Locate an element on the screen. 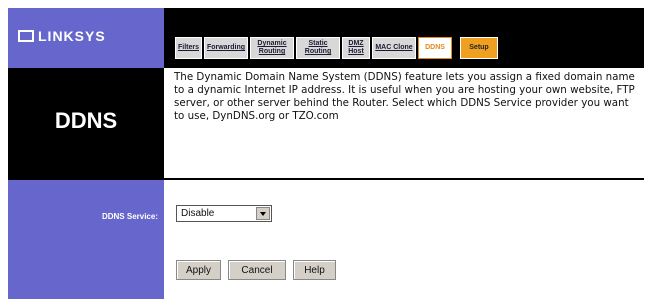  tab-setup: Setup is located at coordinates (479, 48).